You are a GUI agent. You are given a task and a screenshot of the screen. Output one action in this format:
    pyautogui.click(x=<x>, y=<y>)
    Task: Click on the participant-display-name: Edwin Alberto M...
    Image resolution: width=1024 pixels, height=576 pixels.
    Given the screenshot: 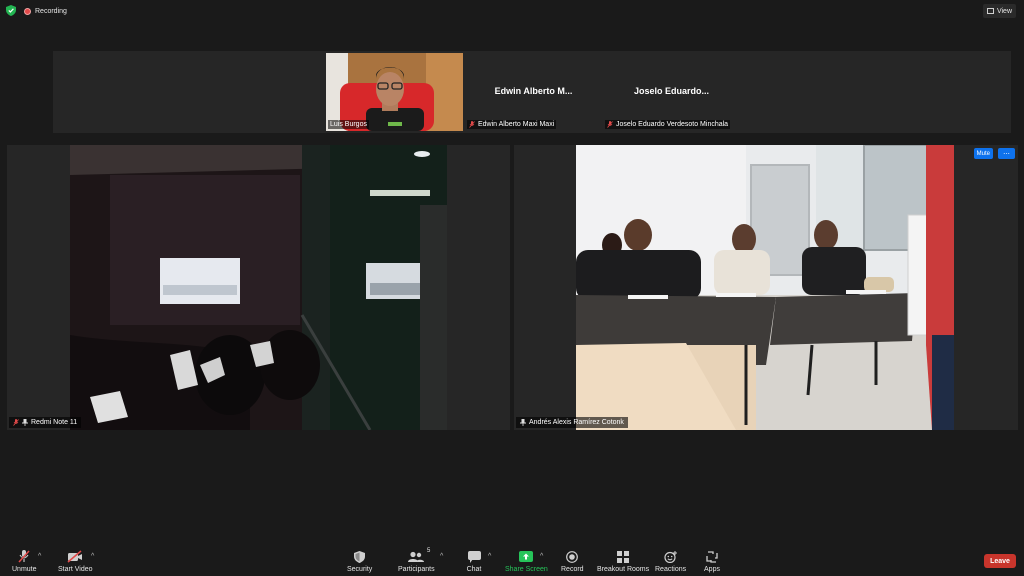 What is the action you would take?
    pyautogui.click(x=533, y=91)
    